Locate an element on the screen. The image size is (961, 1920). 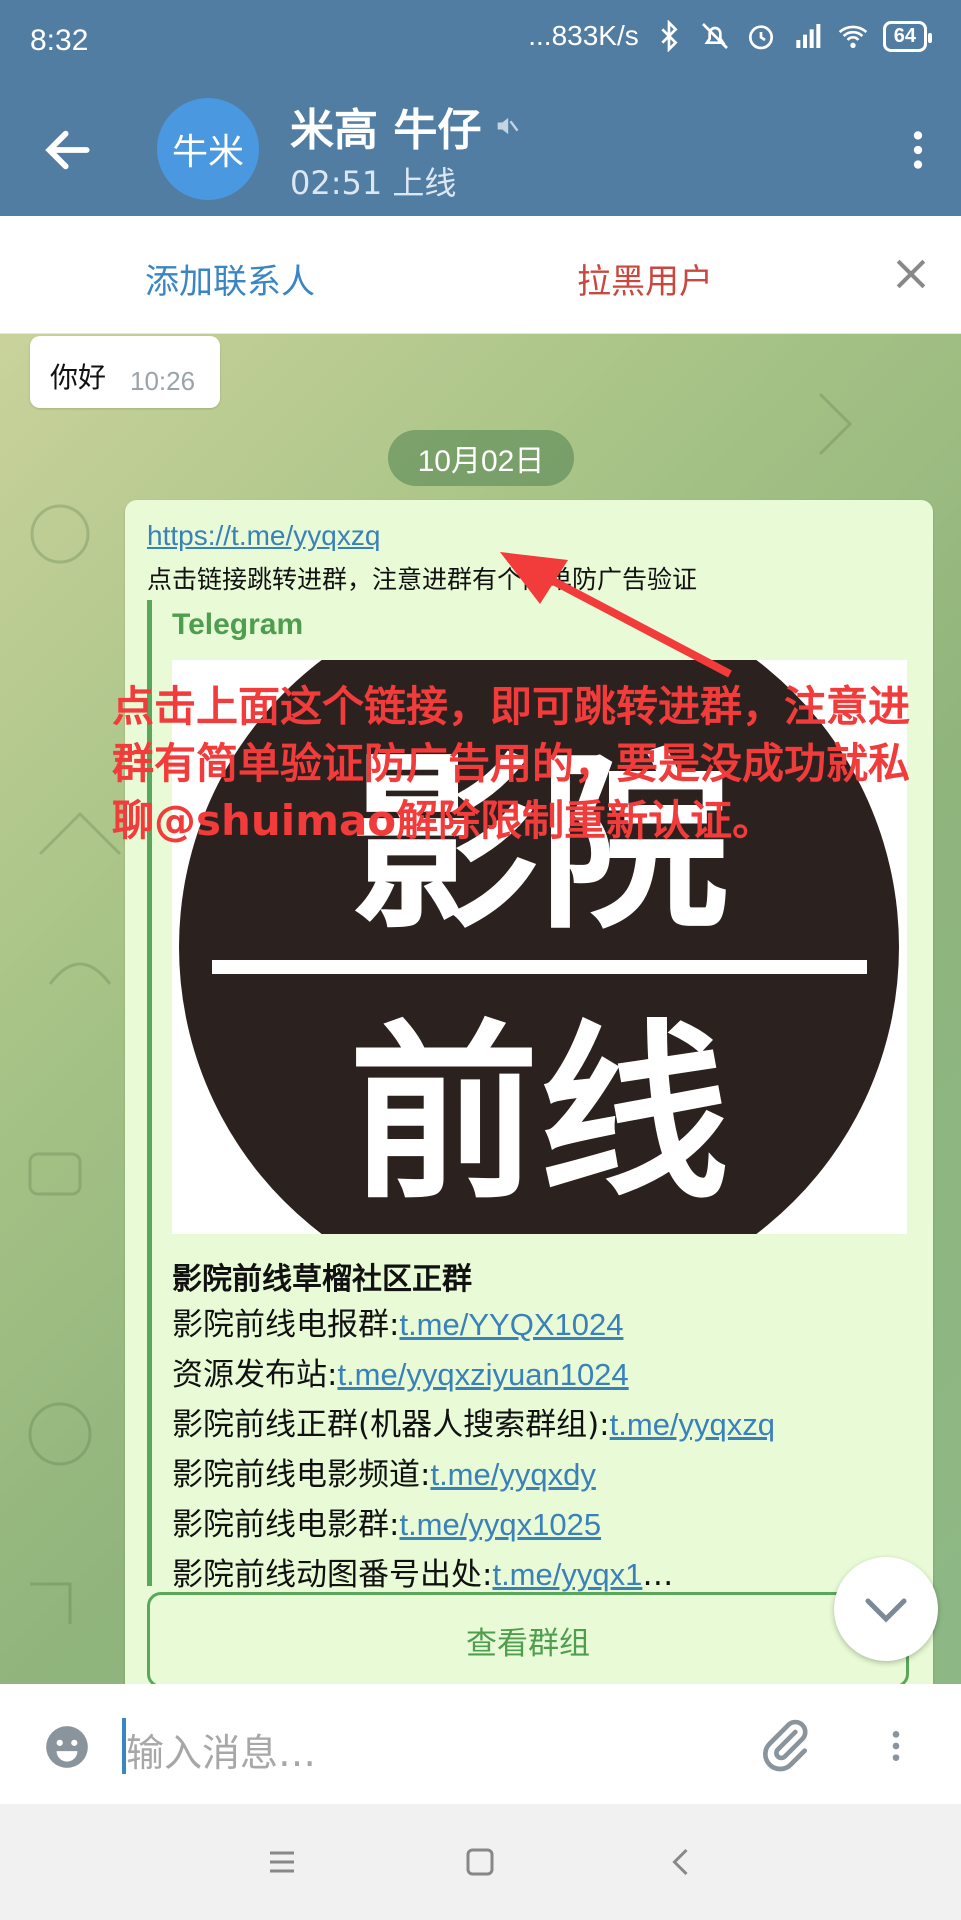
wifi-icon is located at coordinates (852, 36).